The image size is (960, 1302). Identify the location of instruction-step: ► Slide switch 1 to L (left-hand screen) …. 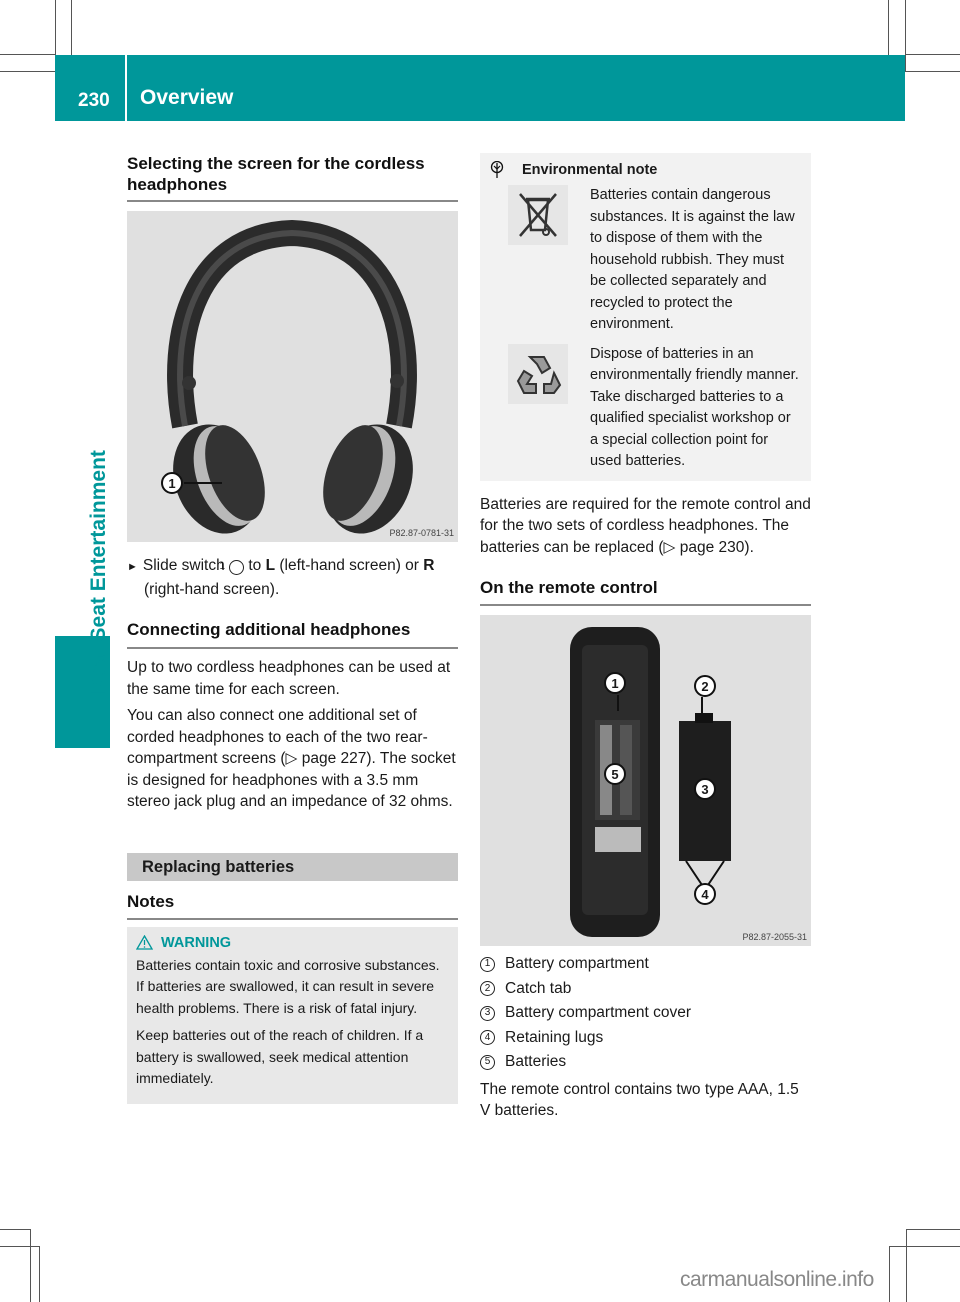
(281, 577).